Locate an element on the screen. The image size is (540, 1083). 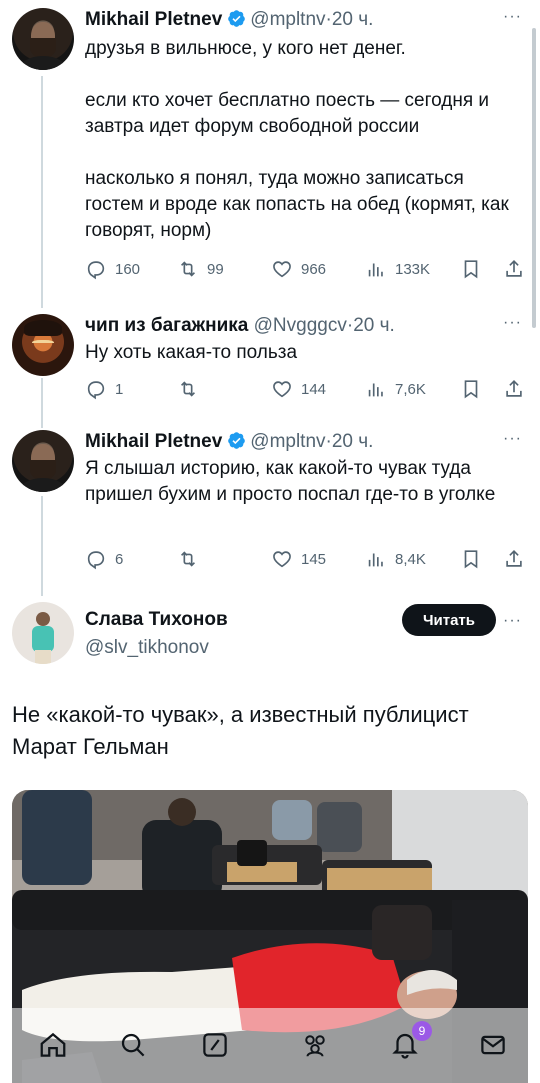
tweet-paragraph: друзья в вильнюсе, у кого нет денег. is located at coordinates (245, 48).